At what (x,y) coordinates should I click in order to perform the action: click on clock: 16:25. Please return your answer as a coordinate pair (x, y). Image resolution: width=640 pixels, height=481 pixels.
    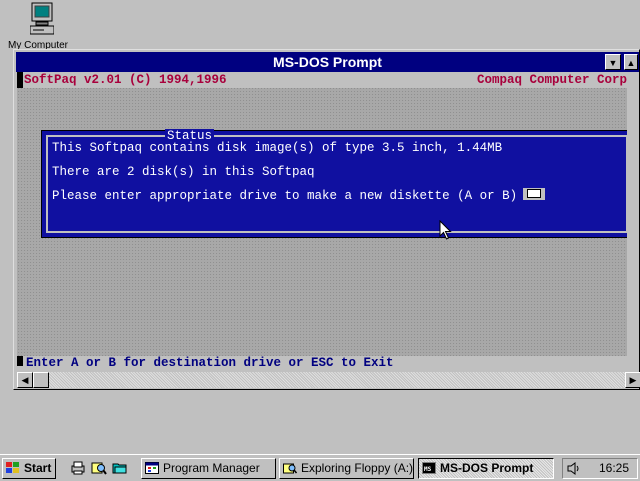
    Looking at the image, I should click on (614, 468).